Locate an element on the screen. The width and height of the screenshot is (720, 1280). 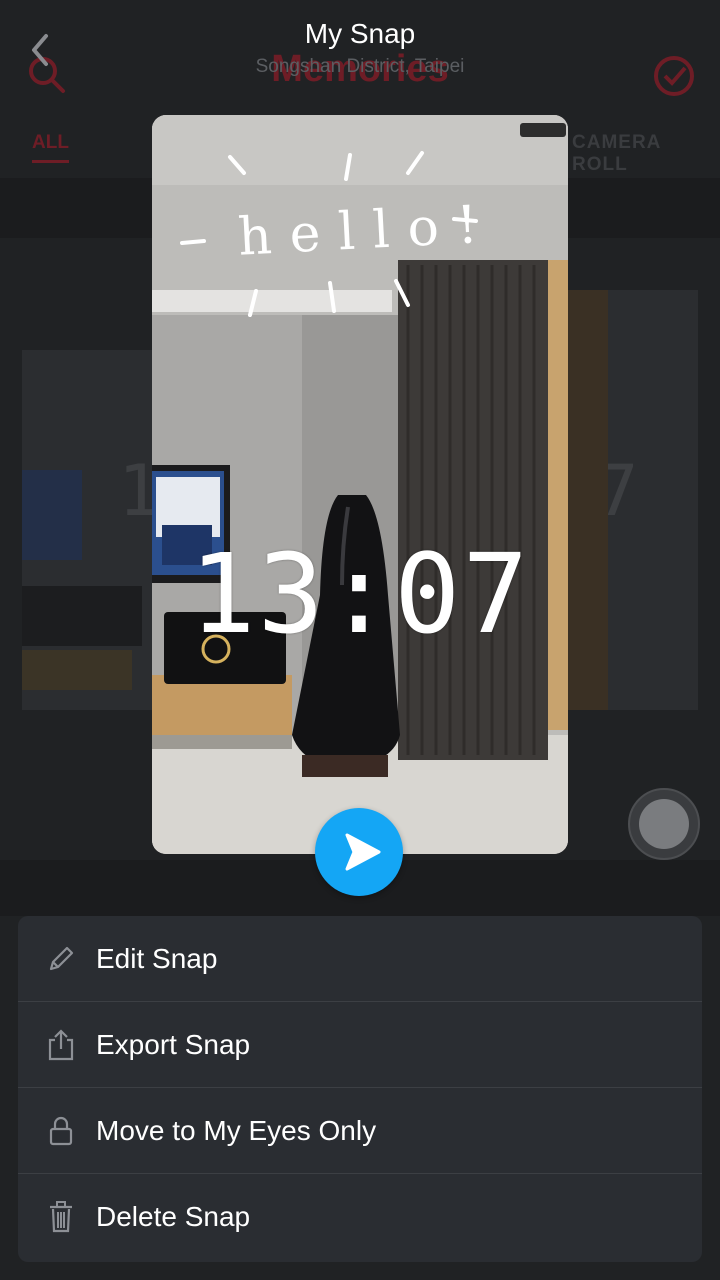
edit-snap-label: Edit Snap is located at coordinates (157, 958).